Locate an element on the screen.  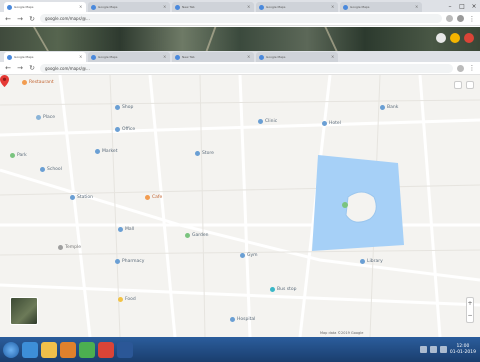
minimize-icon: – is located at coordinates (450, 6).